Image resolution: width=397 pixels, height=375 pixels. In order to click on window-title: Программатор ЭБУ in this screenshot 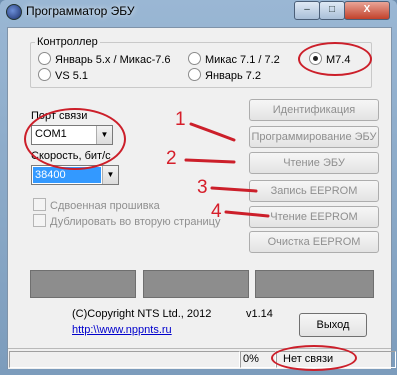, I will do `click(80, 11)`.